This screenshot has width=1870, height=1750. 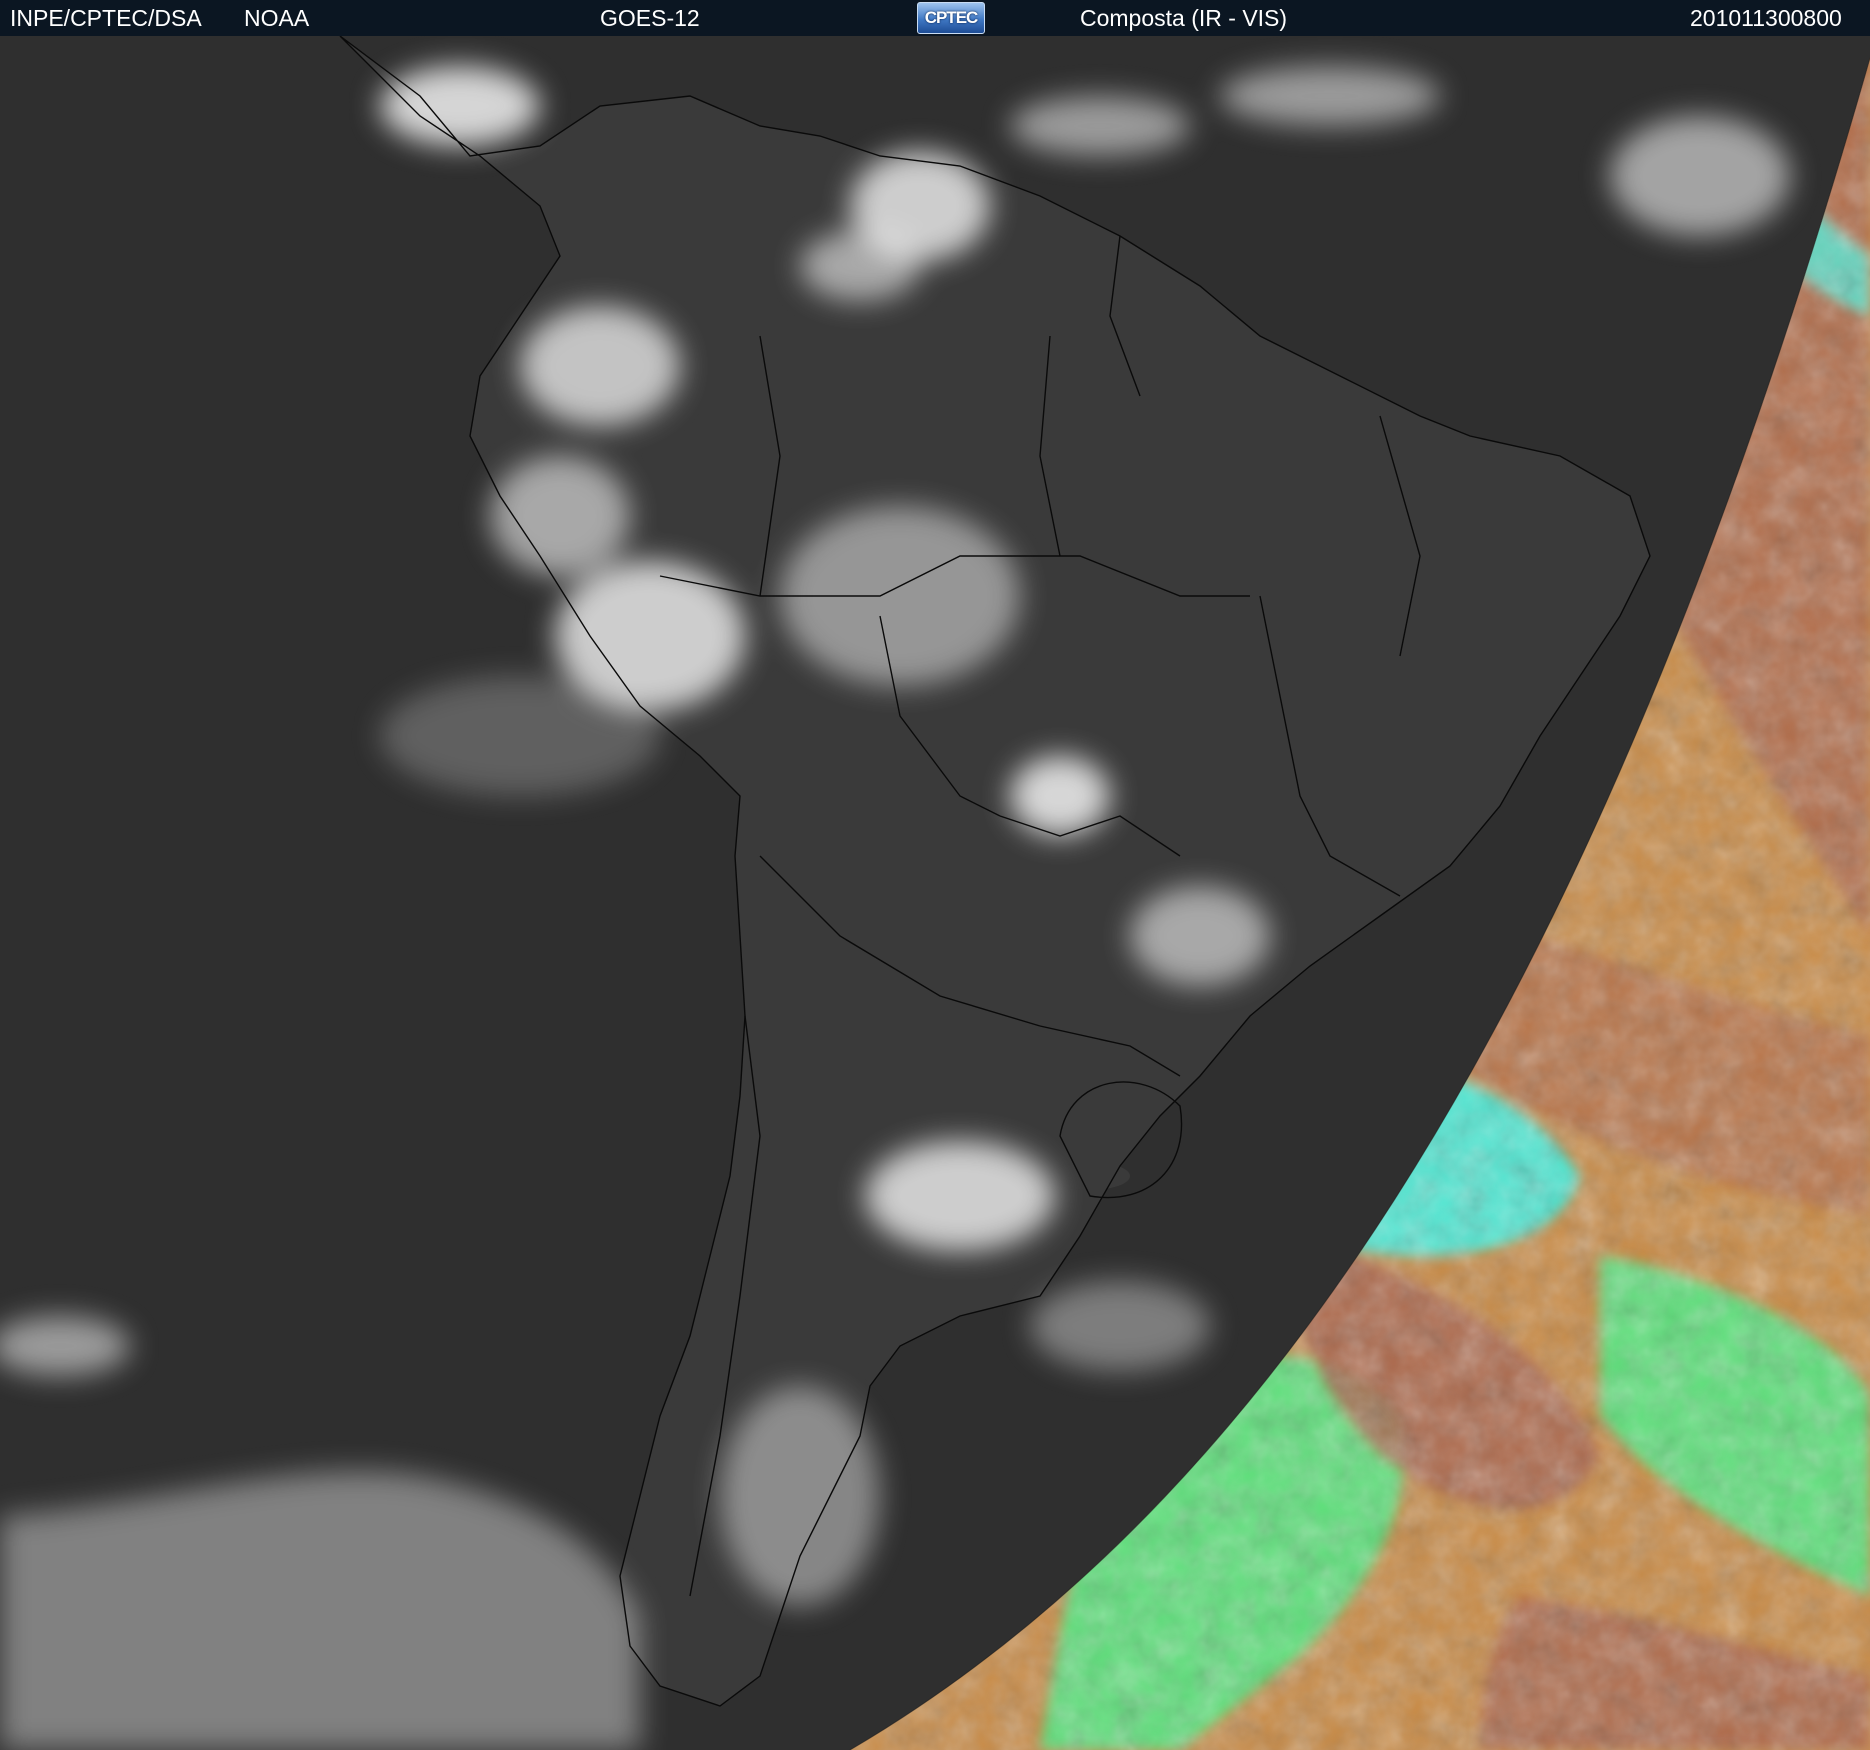 I want to click on falkland-area, so click(x=1090, y=1176).